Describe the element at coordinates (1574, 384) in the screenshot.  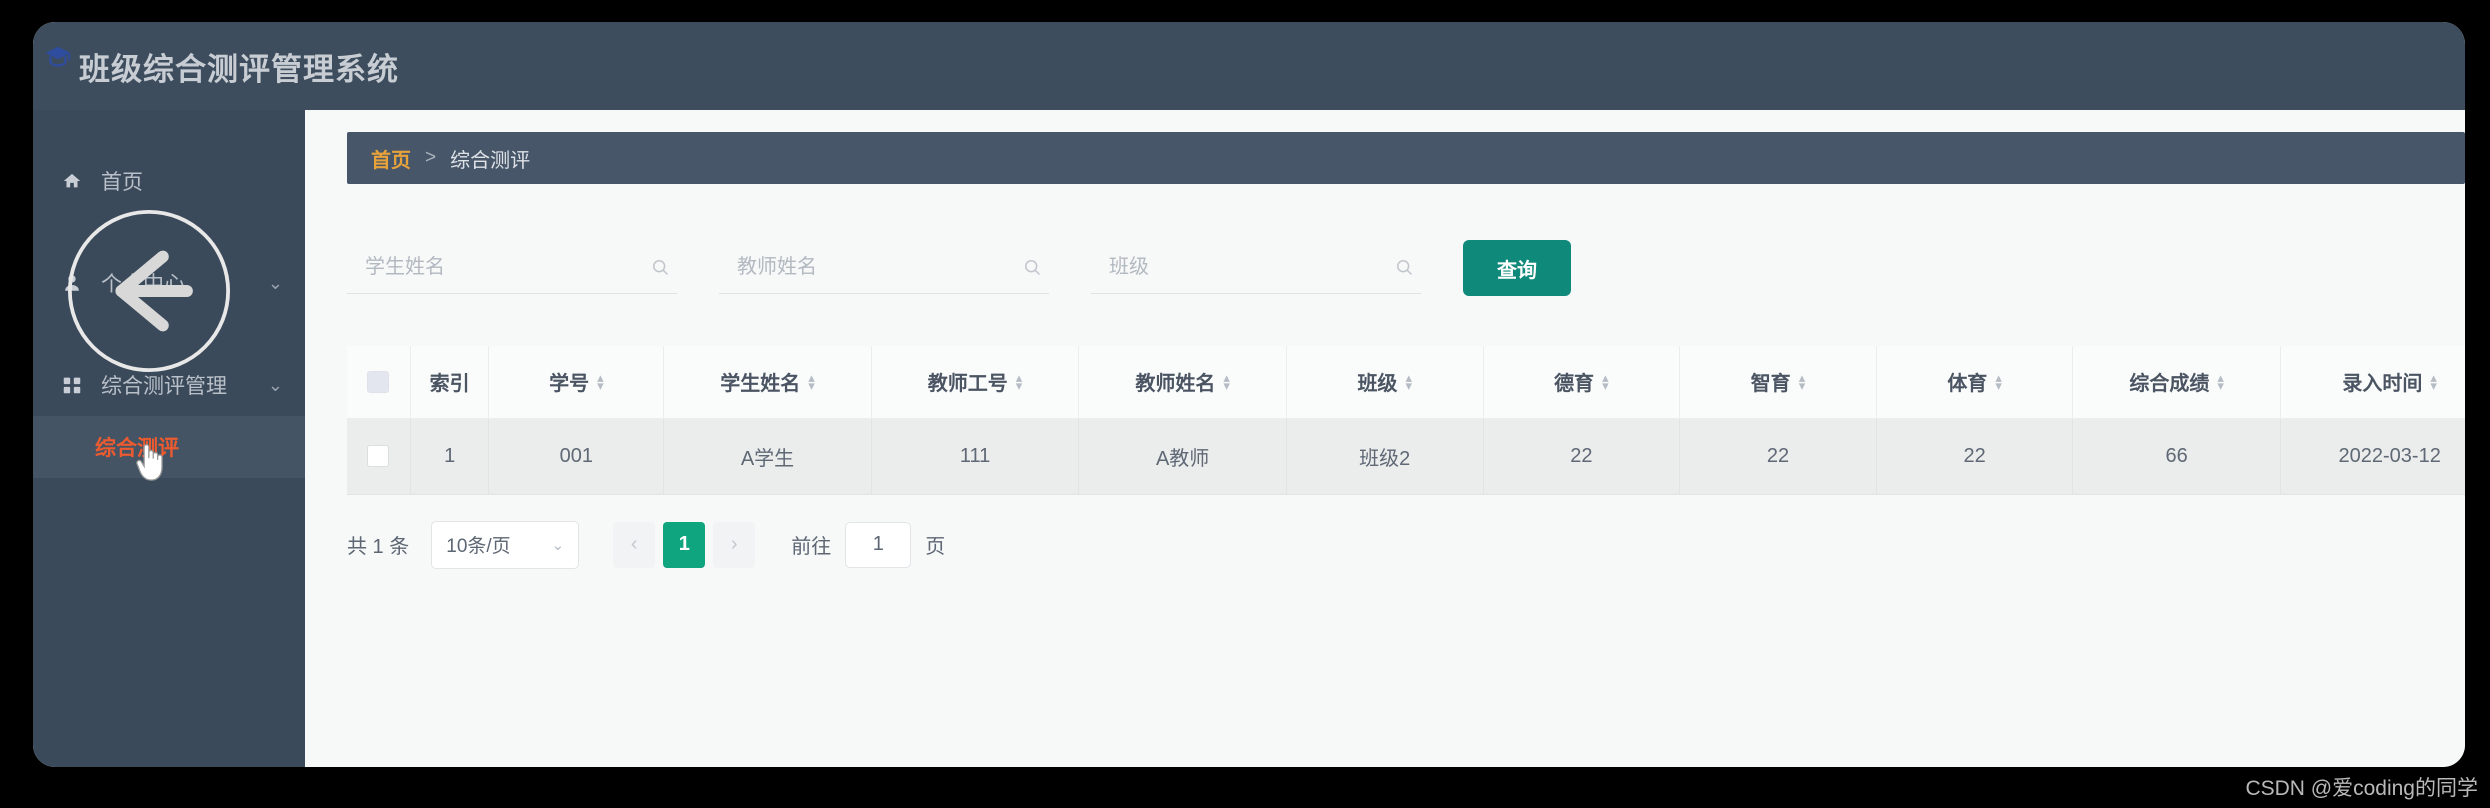
I see `table-header-moral-label: 德育` at that location.